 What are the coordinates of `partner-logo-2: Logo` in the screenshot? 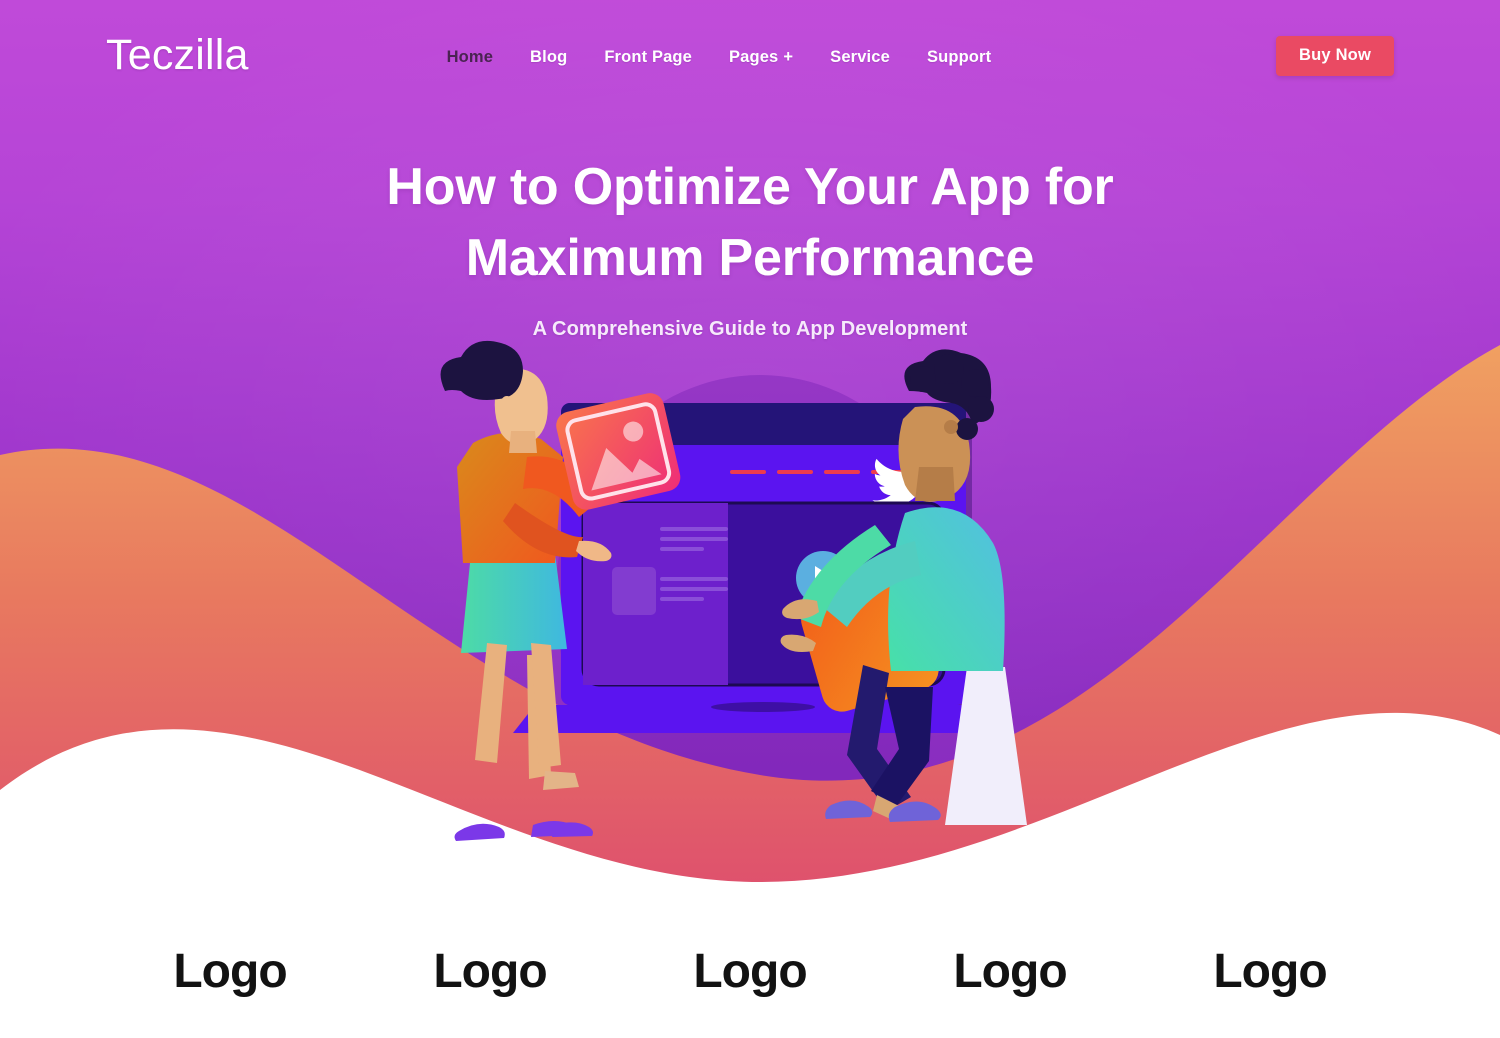 It's located at (490, 971).